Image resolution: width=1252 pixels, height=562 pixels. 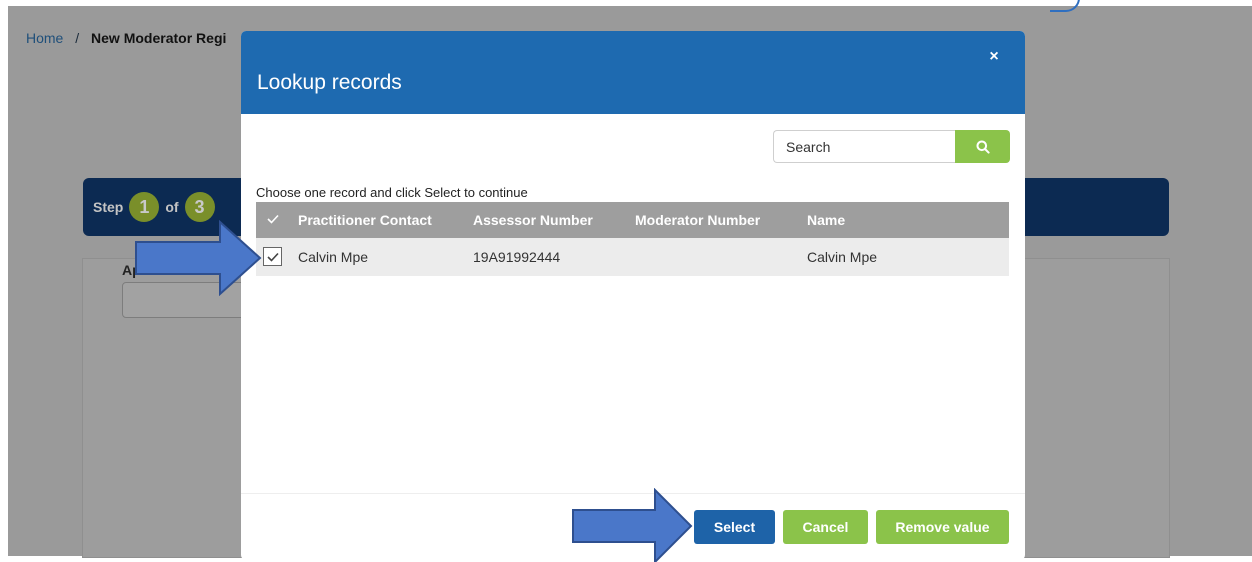 What do you see at coordinates (633, 72) in the screenshot?
I see `modal-header: Lookup records ×` at bounding box center [633, 72].